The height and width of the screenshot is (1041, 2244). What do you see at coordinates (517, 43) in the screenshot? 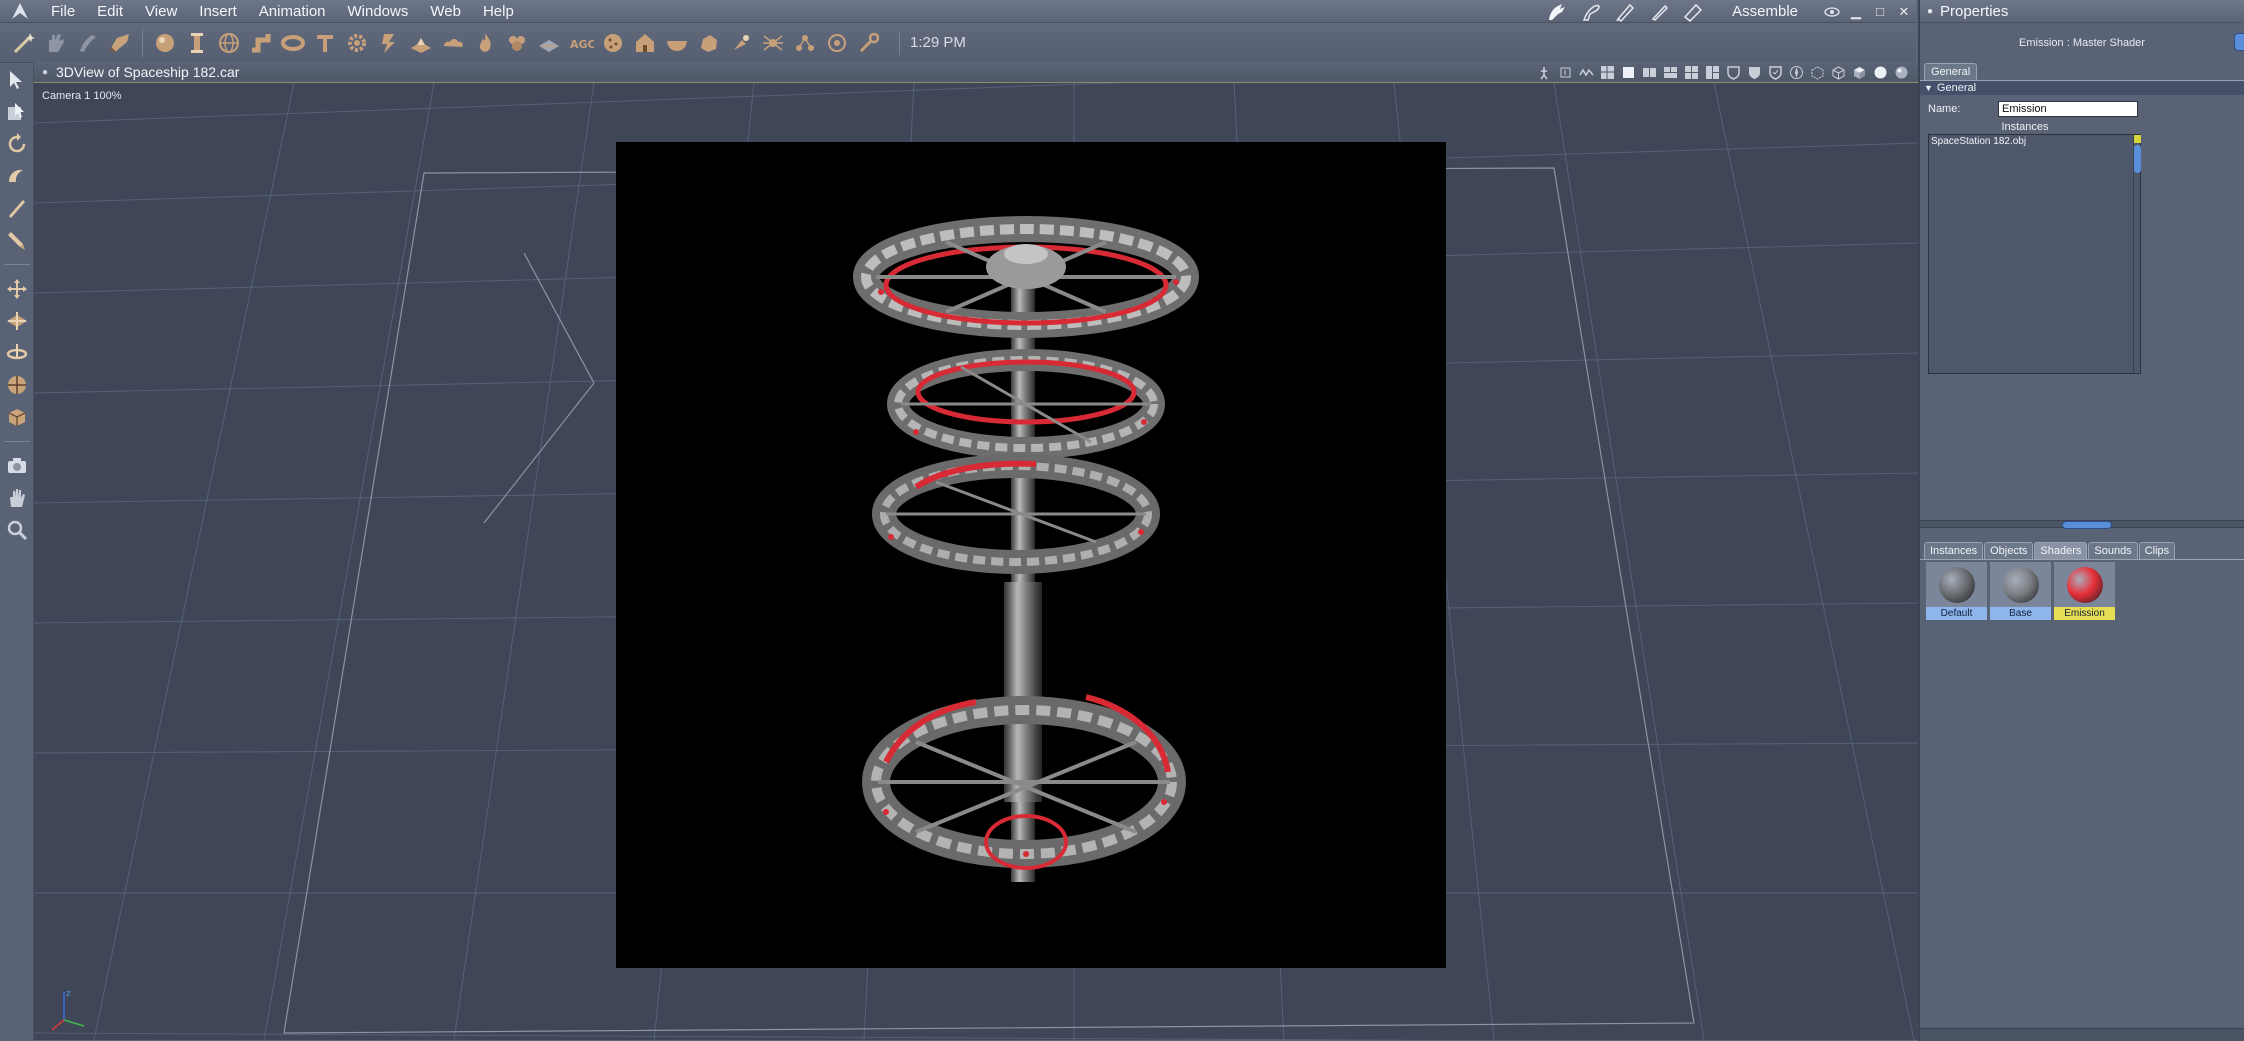
I see `plant-primitive-icon` at bounding box center [517, 43].